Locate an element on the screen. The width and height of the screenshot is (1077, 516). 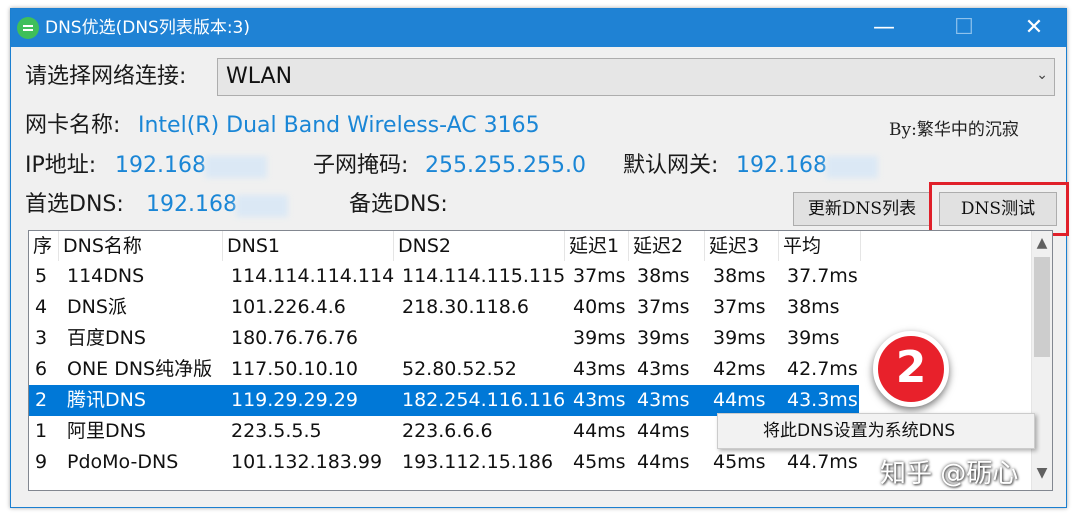
cell-name: 腾讯DNS is located at coordinates (106, 400).